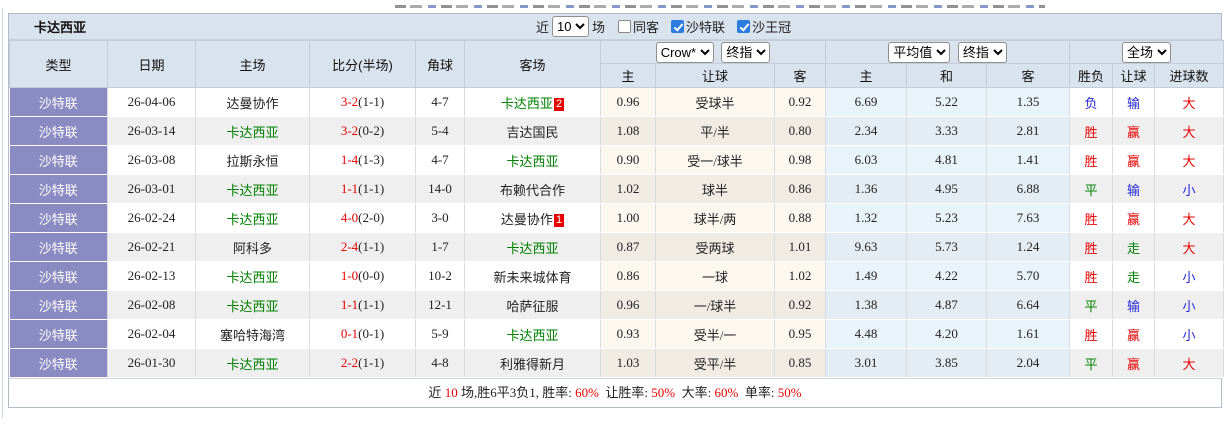  What do you see at coordinates (349, 130) in the screenshot?
I see `fulltime-score: 3-2` at bounding box center [349, 130].